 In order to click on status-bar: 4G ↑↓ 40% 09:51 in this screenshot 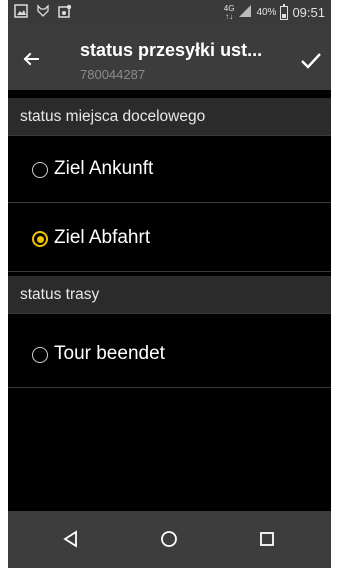, I will do `click(169, 12)`.